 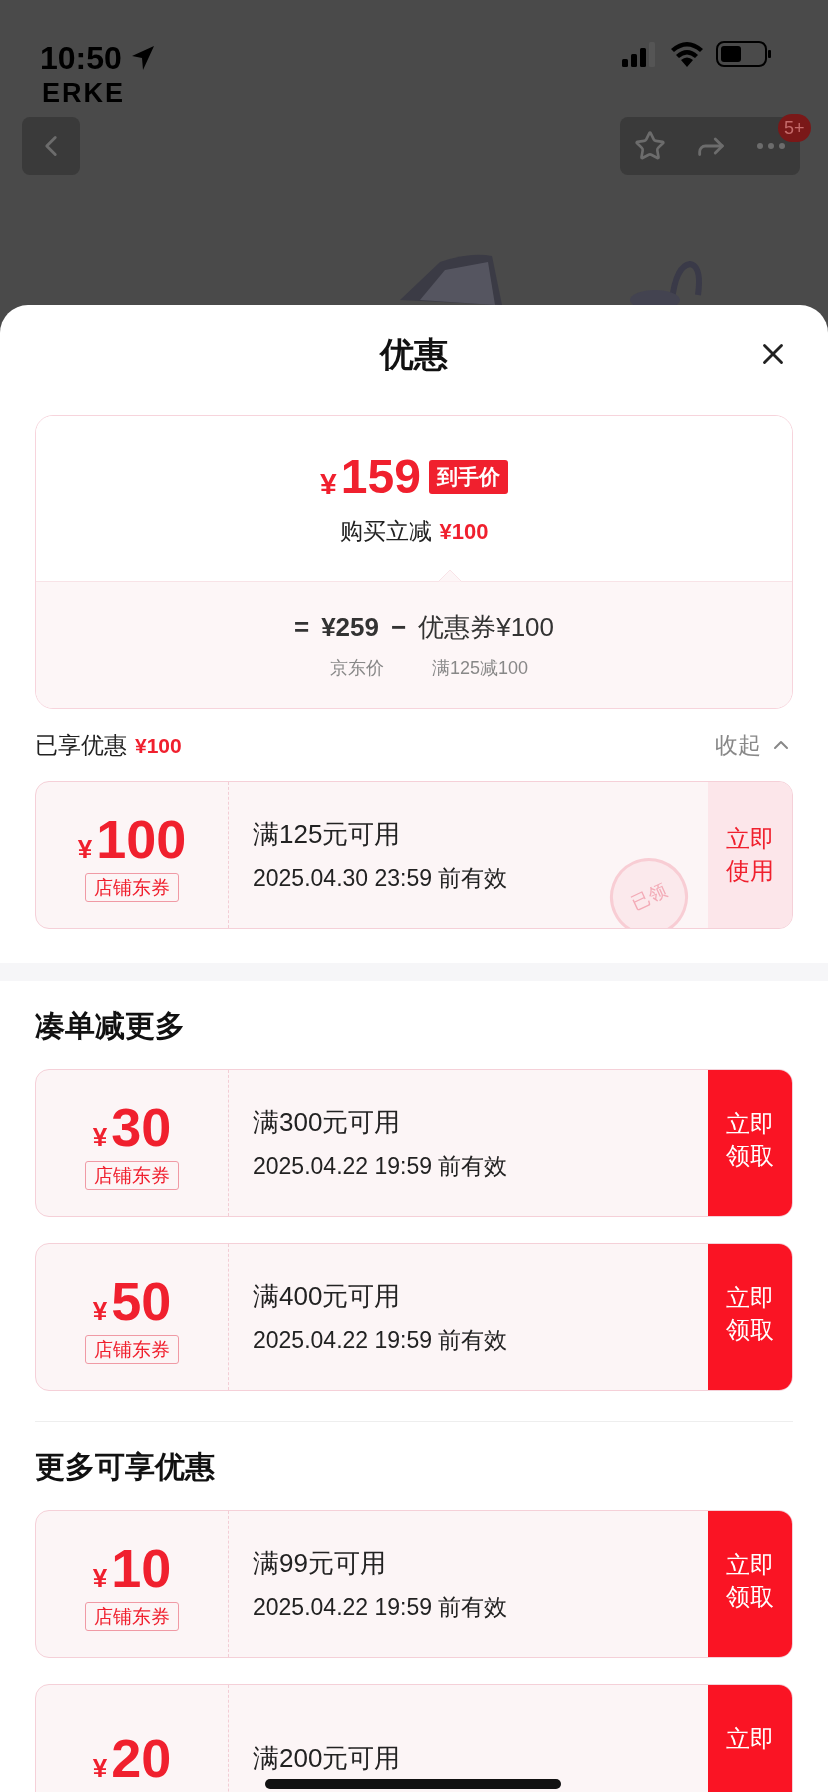 What do you see at coordinates (350, 627) in the screenshot?
I see `base-price: ¥259` at bounding box center [350, 627].